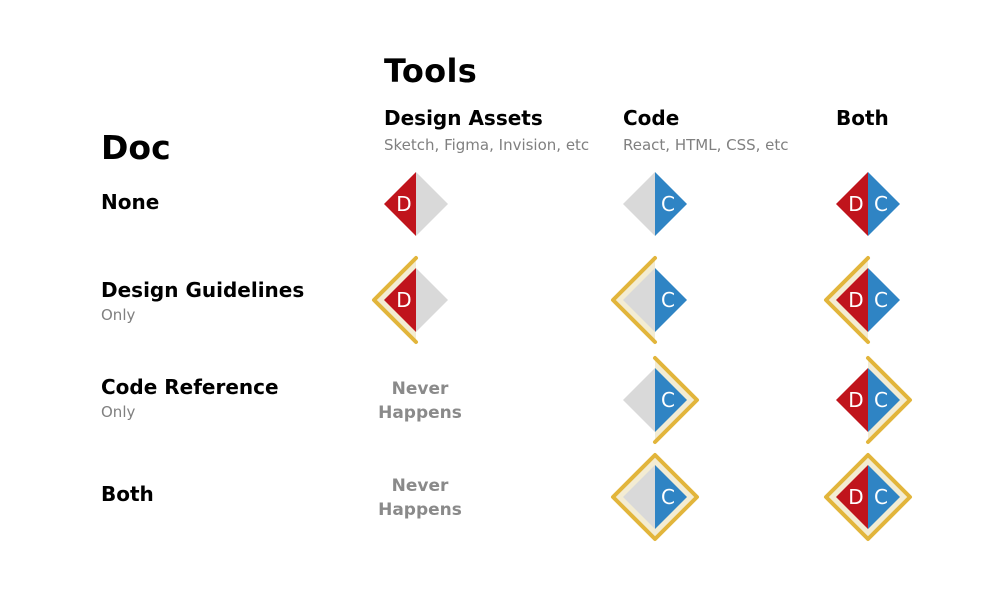  What do you see at coordinates (127, 494) in the screenshot?
I see `row-label-both: Both` at bounding box center [127, 494].